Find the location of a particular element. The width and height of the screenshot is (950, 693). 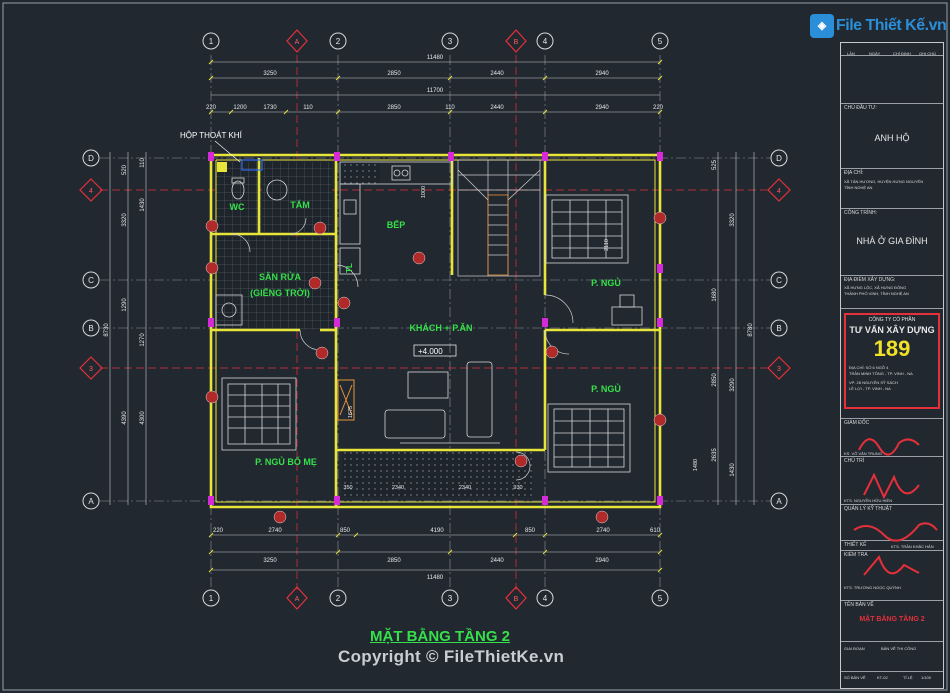

sheet-name: MẶT BẰNG TẦNG 2 is located at coordinates (892, 619).